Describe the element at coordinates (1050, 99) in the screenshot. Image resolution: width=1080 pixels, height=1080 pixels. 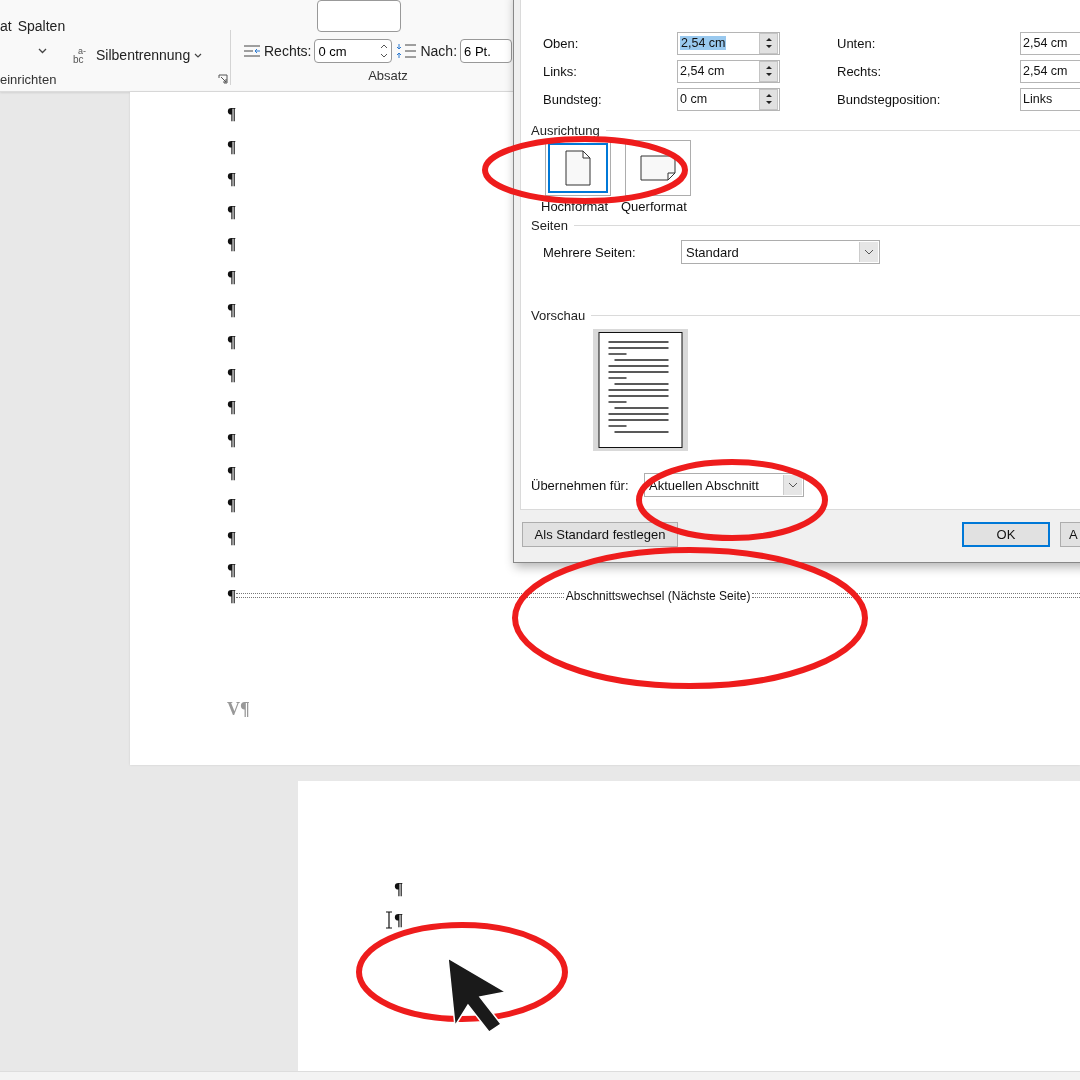
I see `margin-field: Links` at that location.